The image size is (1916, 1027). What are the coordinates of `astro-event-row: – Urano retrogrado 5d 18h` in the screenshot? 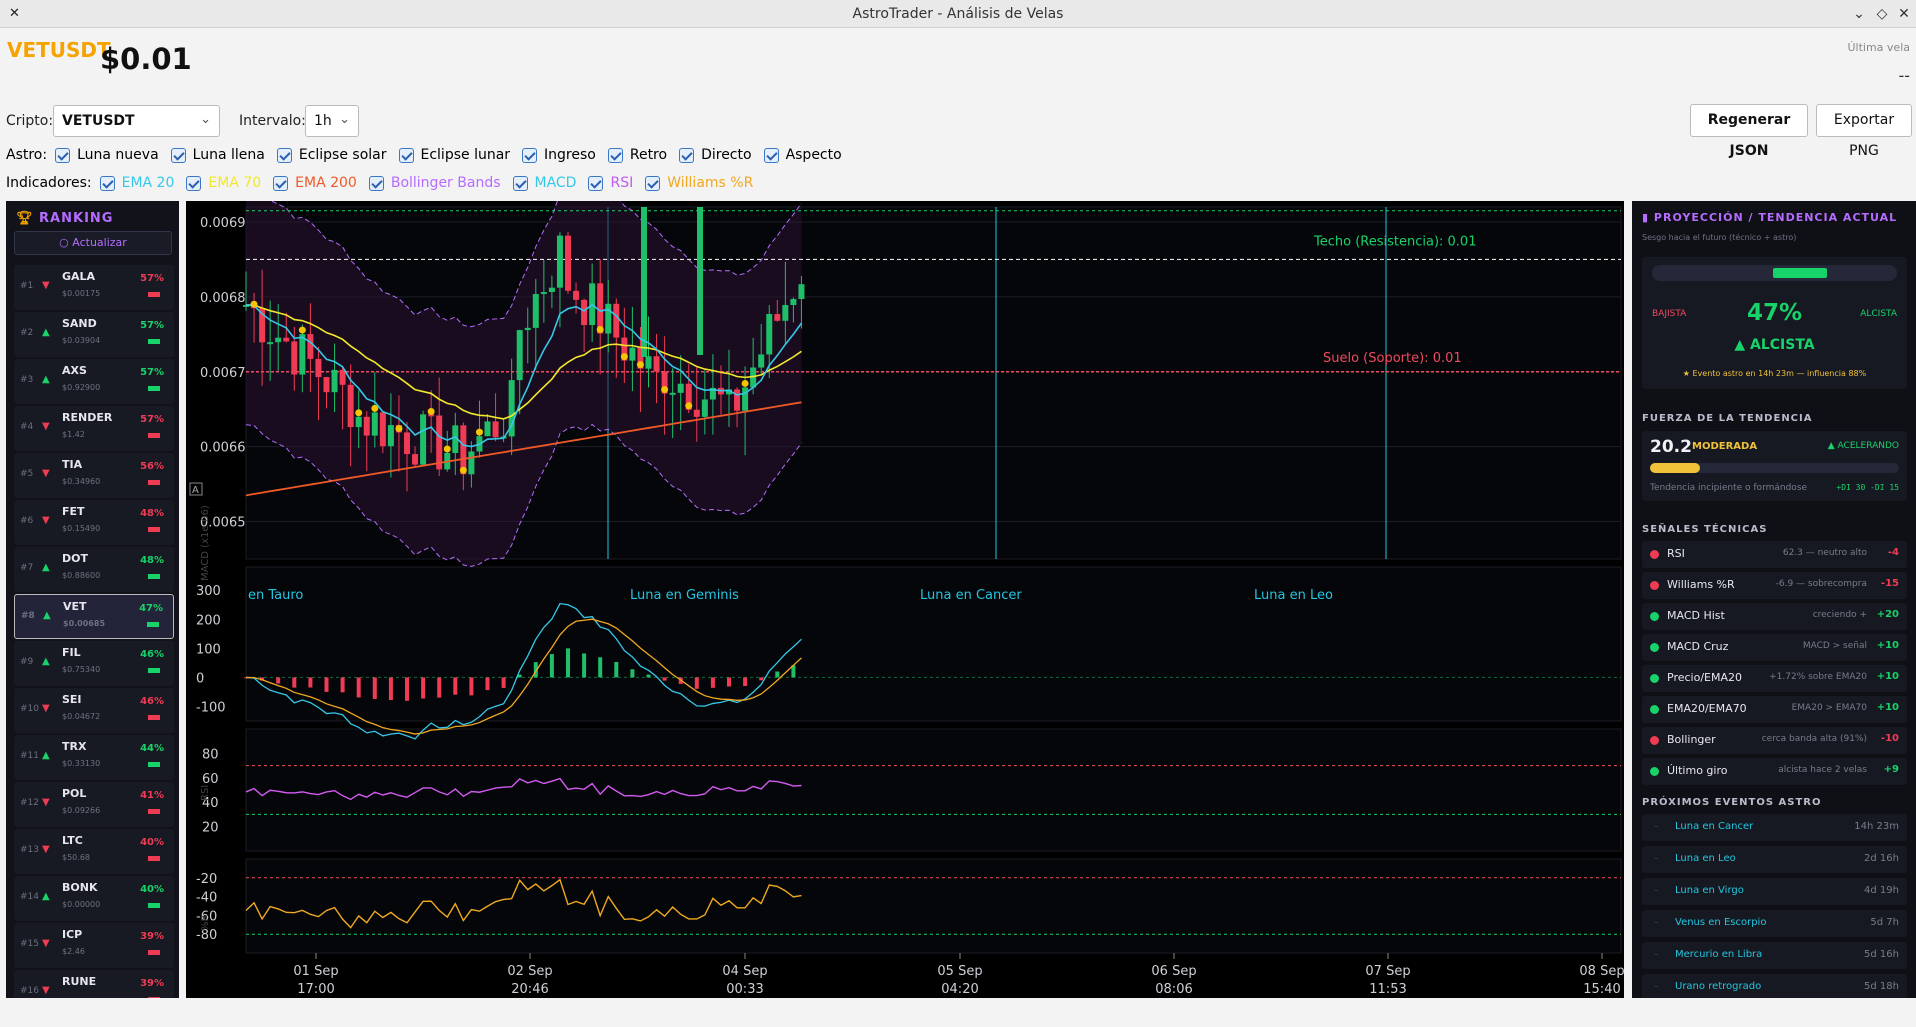 It's located at (1774, 986).